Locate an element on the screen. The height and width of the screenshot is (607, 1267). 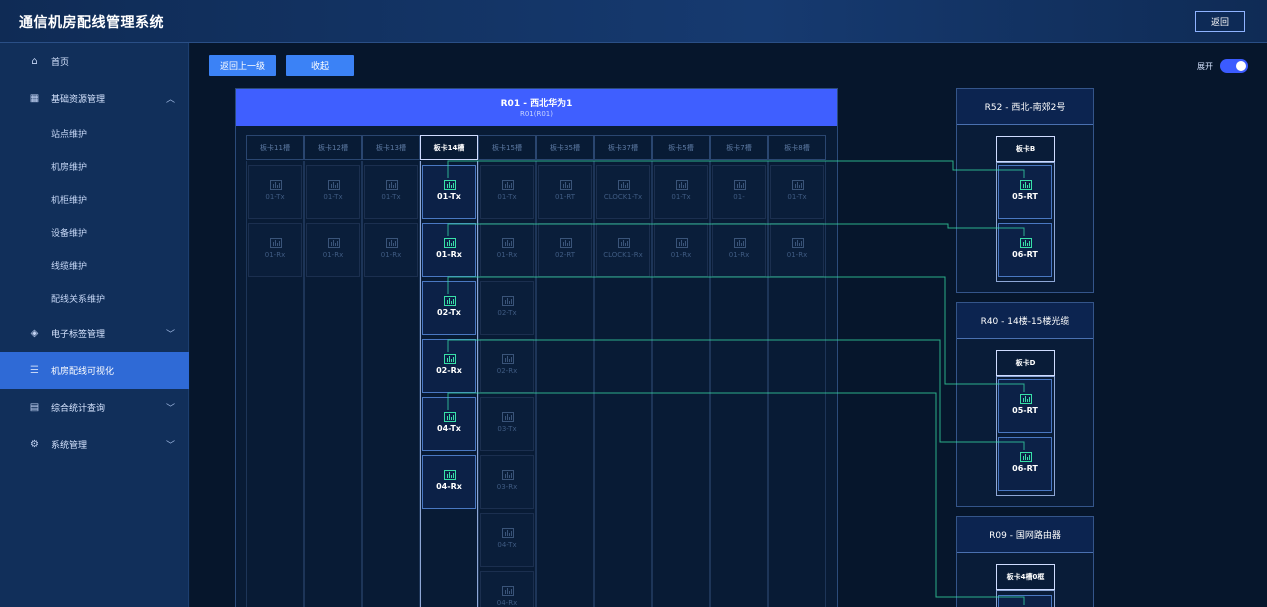
card-slot-header: 板卡13槽 is located at coordinates (391, 147).